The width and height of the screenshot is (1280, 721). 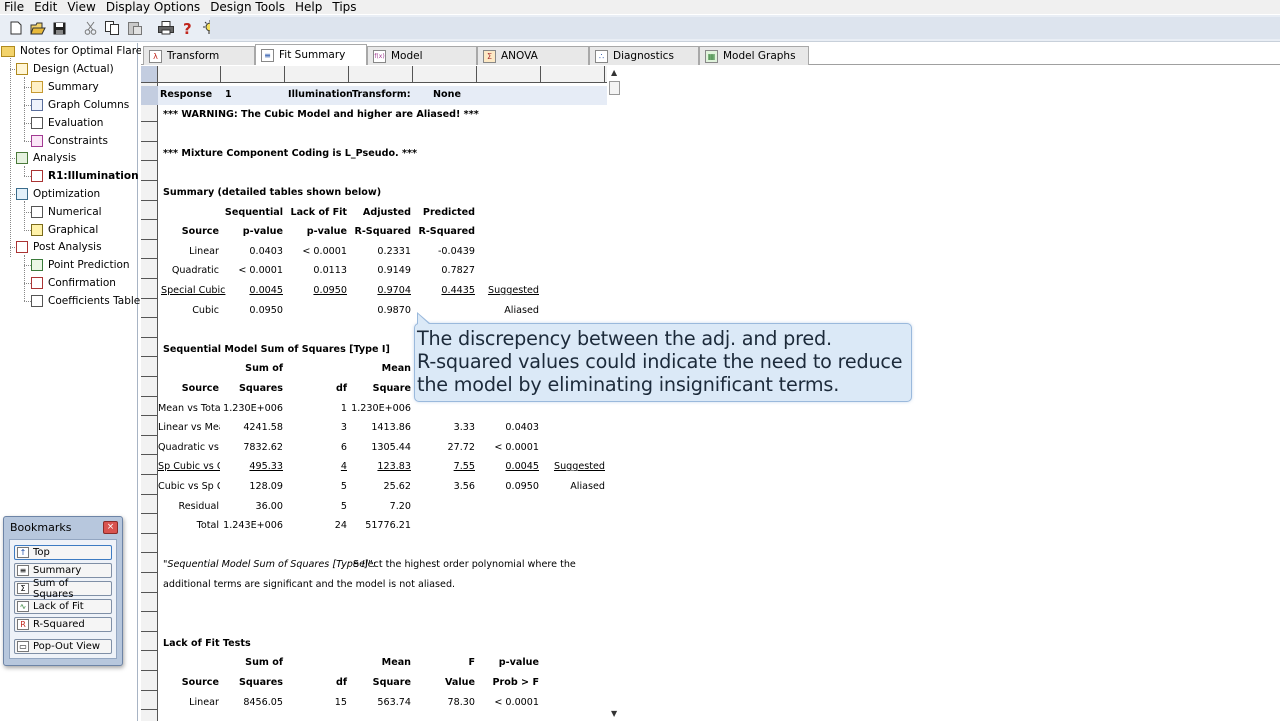 I want to click on tree-graph-columns: Graph Columns, so click(x=80, y=105).